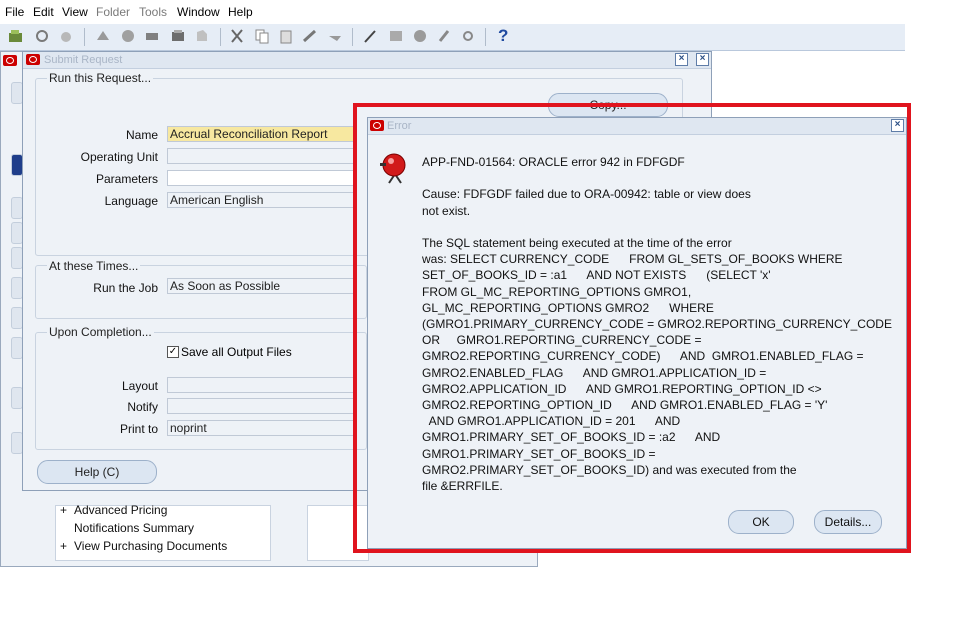 The height and width of the screenshot is (626, 960). Describe the element at coordinates (119, 157) in the screenshot. I see `operating-unit-label: Operating Unit` at that location.